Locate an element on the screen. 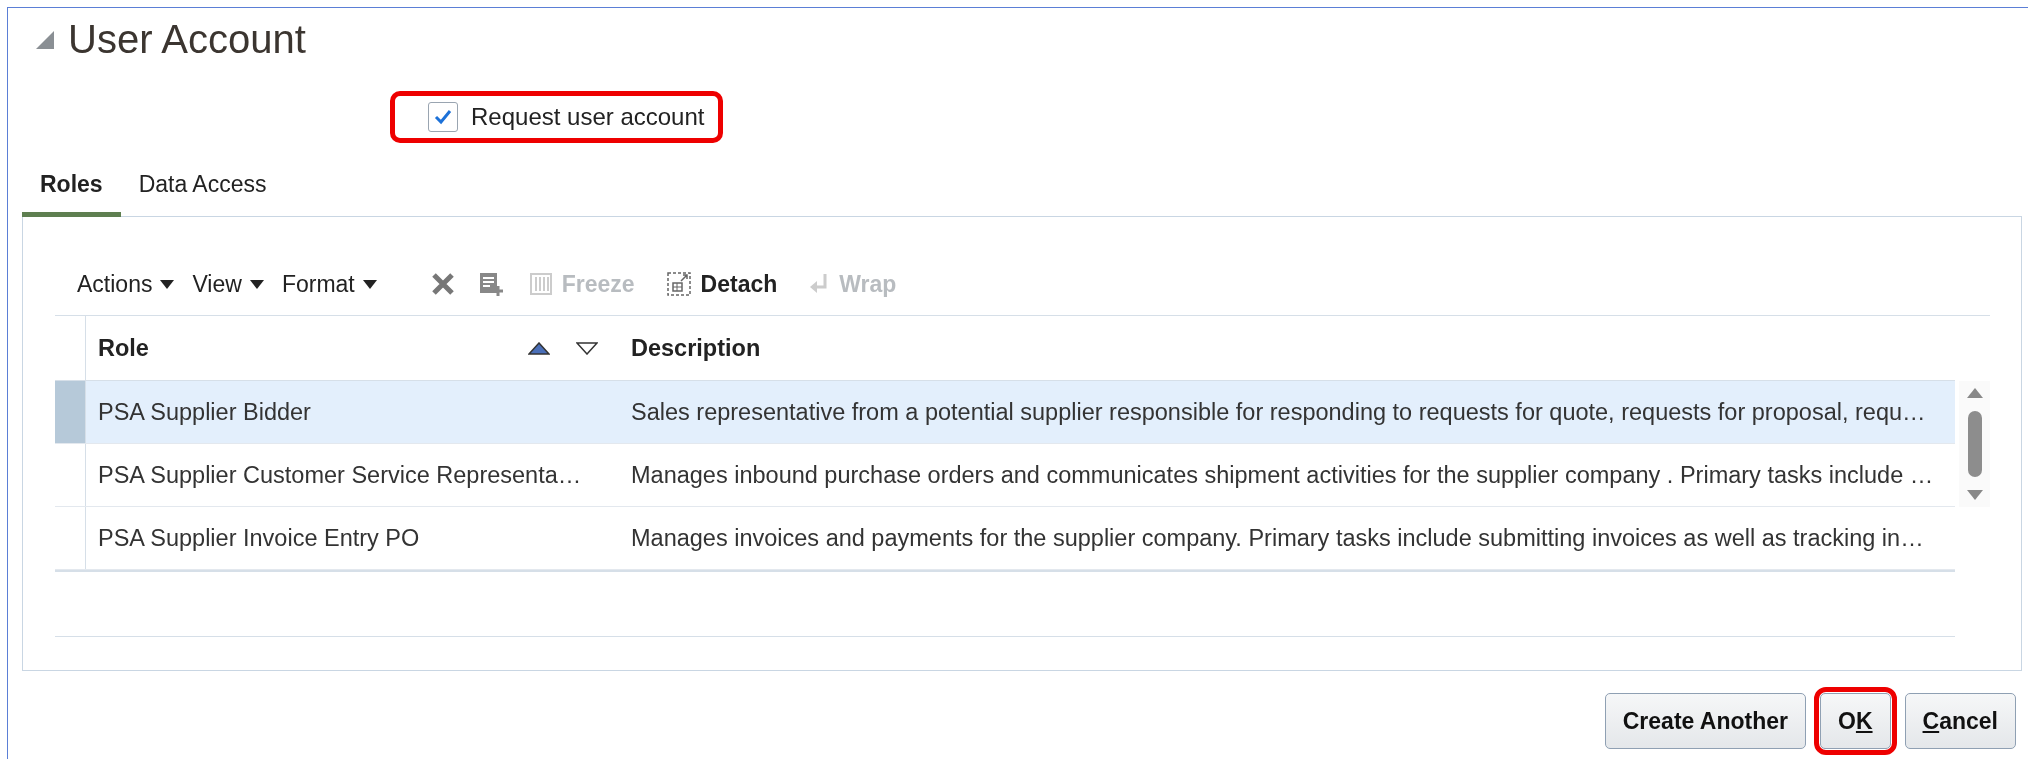 This screenshot has height=759, width=2033. checkmark-icon is located at coordinates (443, 117).